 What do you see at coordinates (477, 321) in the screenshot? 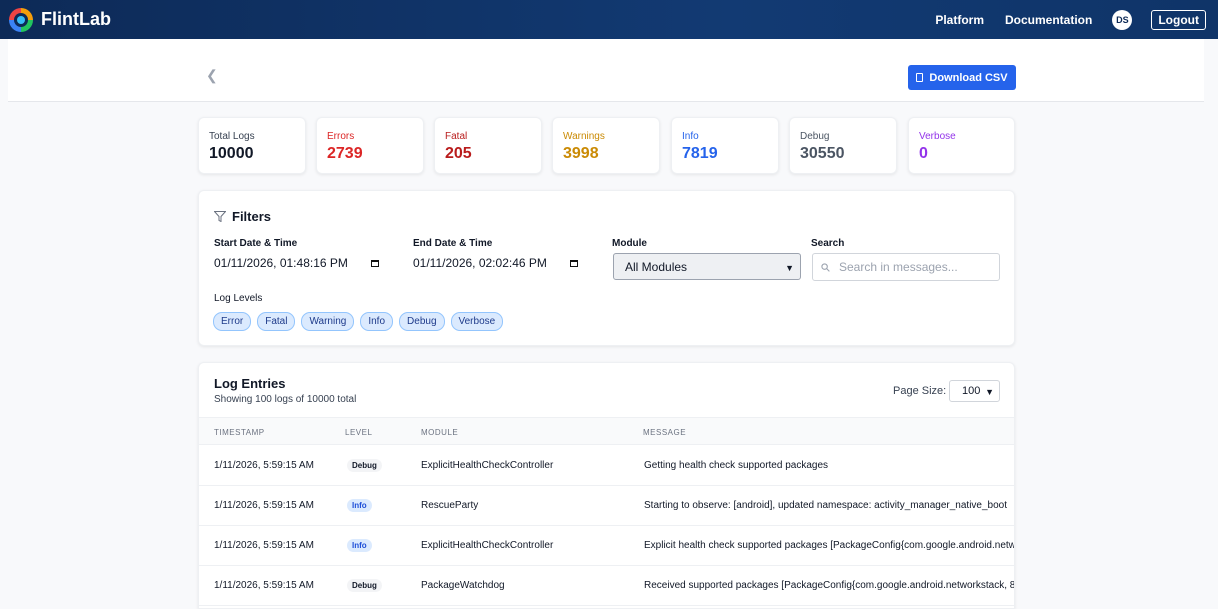
I see `chip-verbose: Verbose` at bounding box center [477, 321].